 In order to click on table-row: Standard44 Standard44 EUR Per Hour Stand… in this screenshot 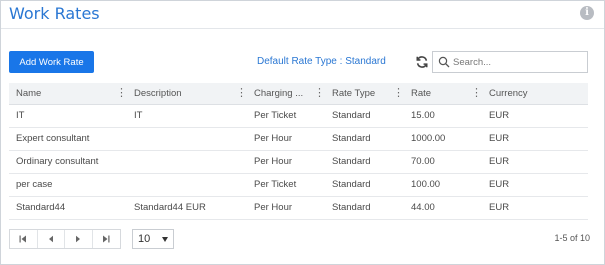, I will do `click(298, 208)`.